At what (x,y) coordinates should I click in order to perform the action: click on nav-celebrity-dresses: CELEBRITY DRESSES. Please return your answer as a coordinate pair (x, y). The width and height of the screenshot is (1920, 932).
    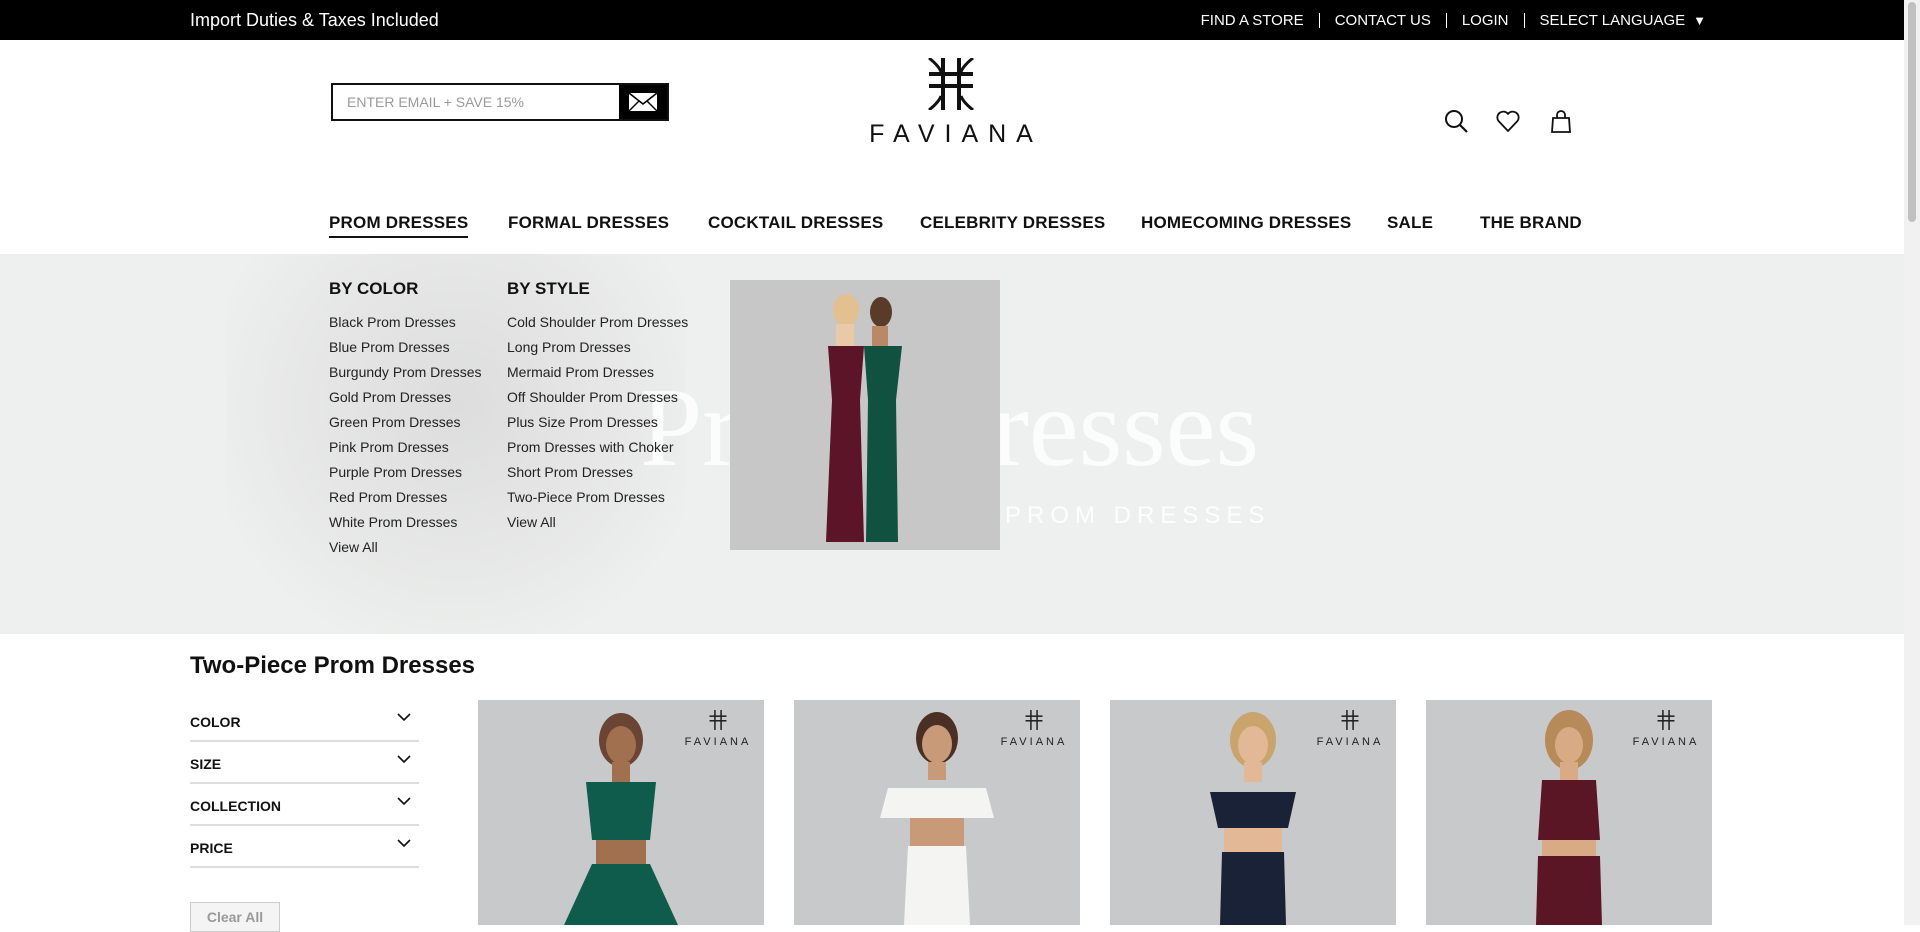
    Looking at the image, I should click on (1012, 223).